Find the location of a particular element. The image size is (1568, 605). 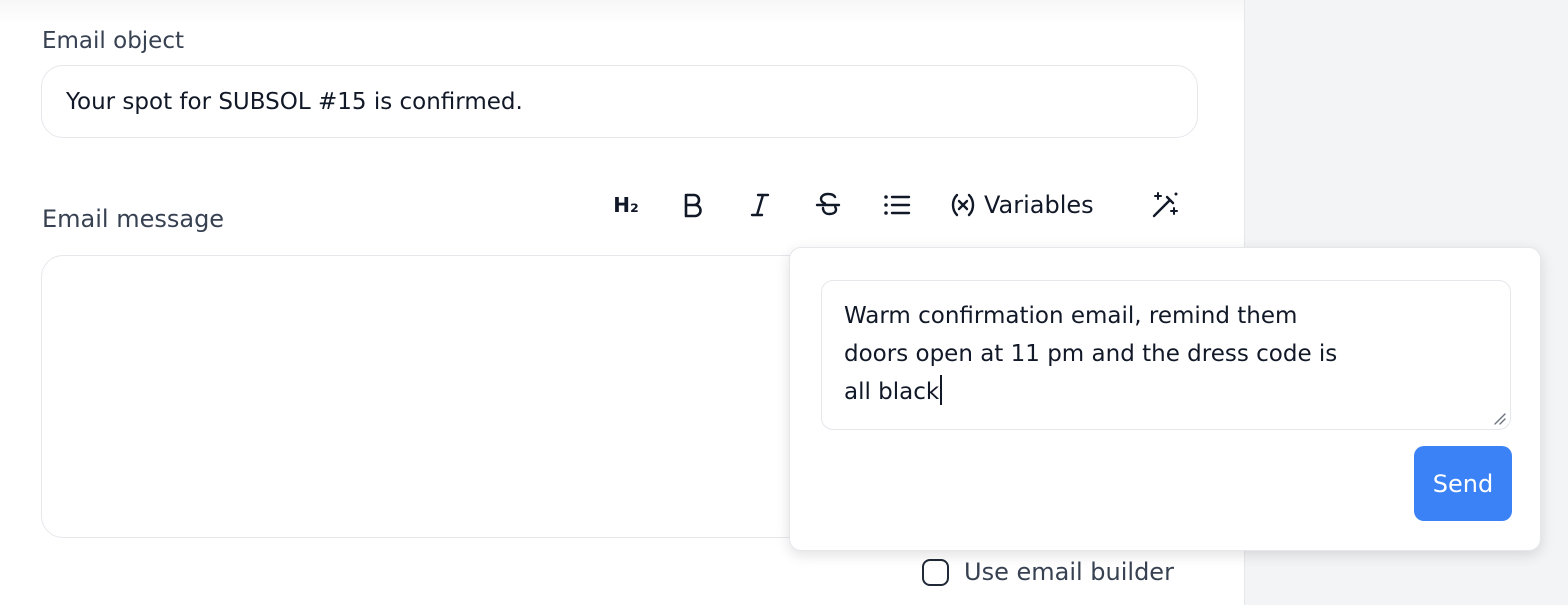

email-builder-option: Use email builder is located at coordinates (1048, 572).